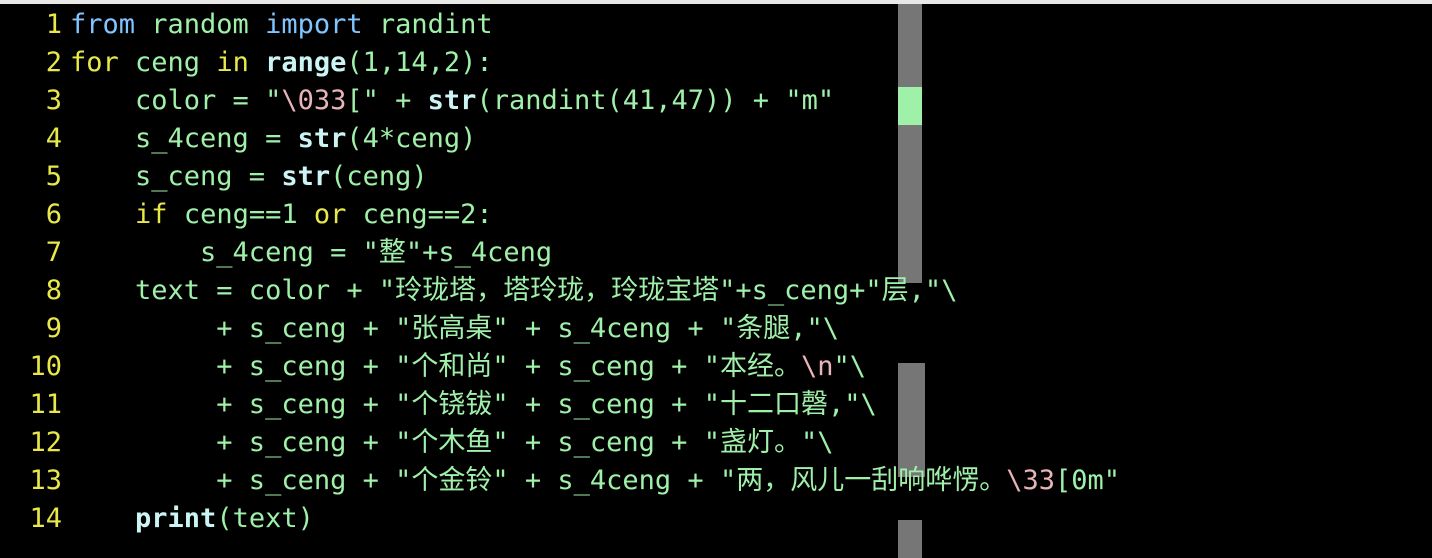 The image size is (1432, 558). I want to click on token-plain: +, so click(403, 100).